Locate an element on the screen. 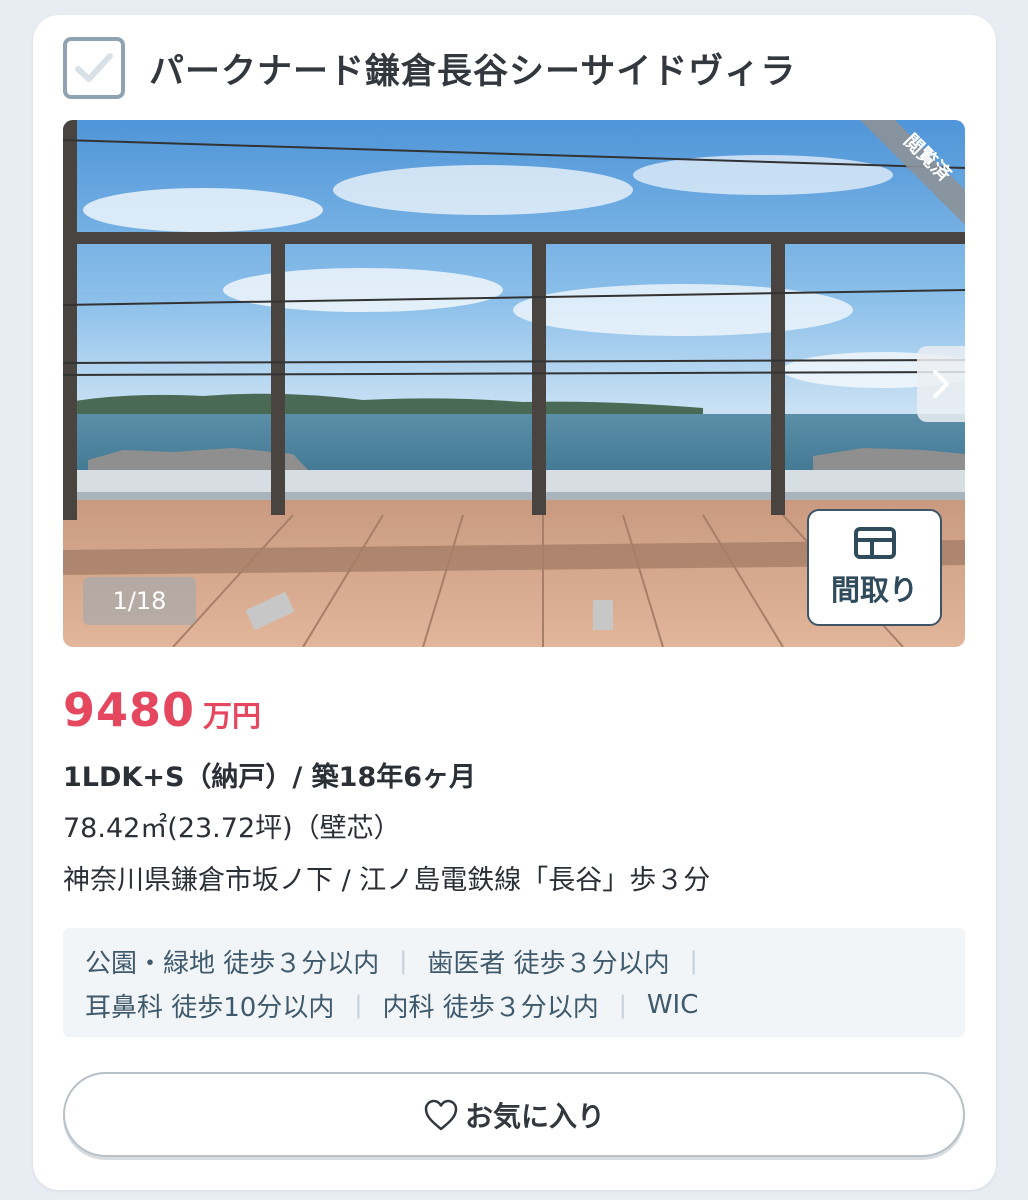 The width and height of the screenshot is (1028, 1200). floorplan-label: 間取り is located at coordinates (874, 589).